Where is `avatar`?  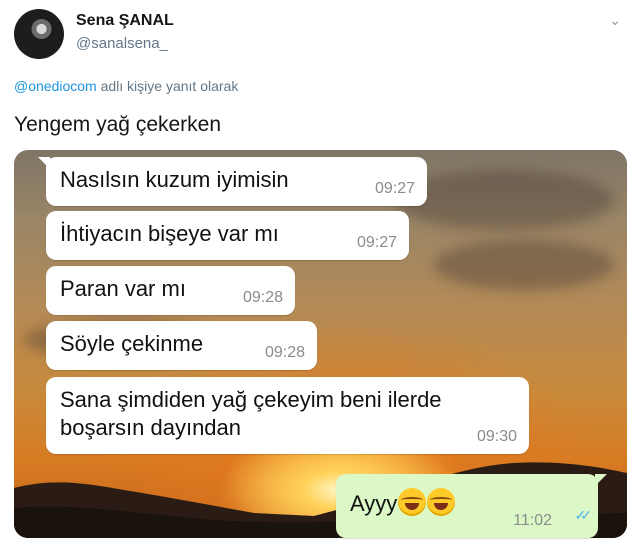
avatar is located at coordinates (39, 34).